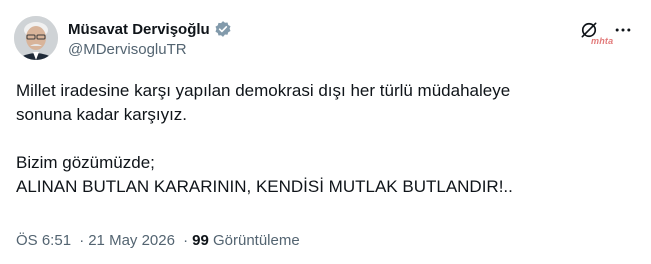  I want to click on name-row: Müsavat Dervişoğlu, so click(150, 29).